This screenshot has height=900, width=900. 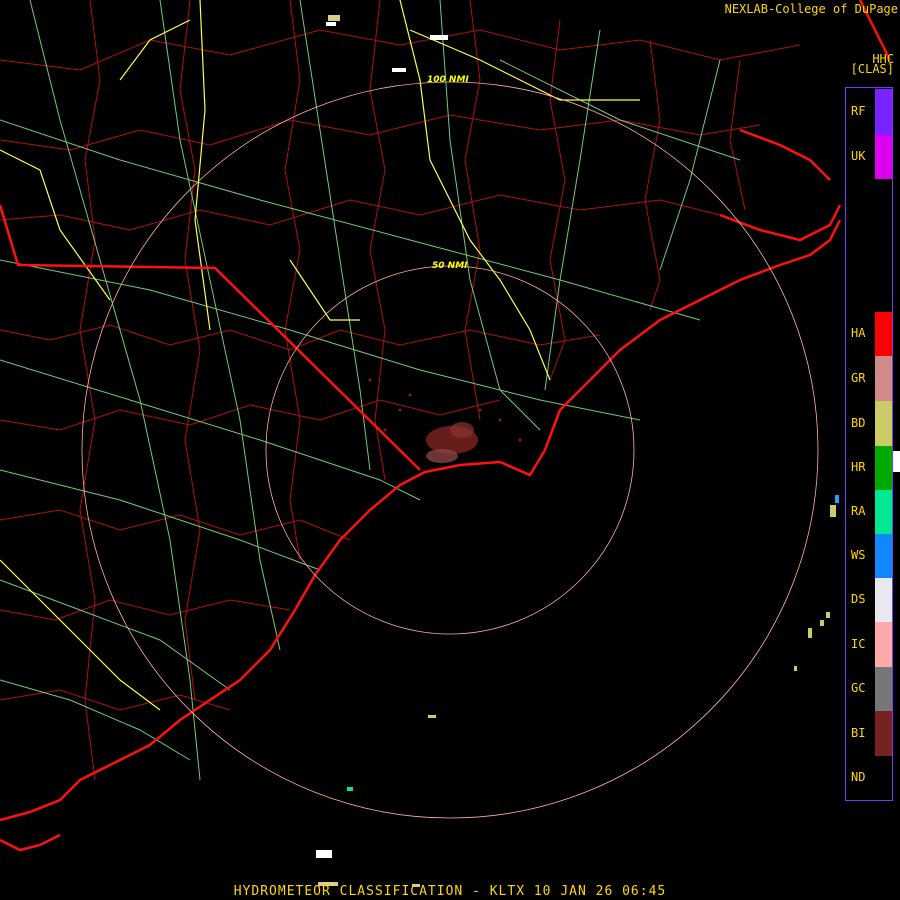 I want to click on legend-label-gc: GC, so click(x=858, y=688).